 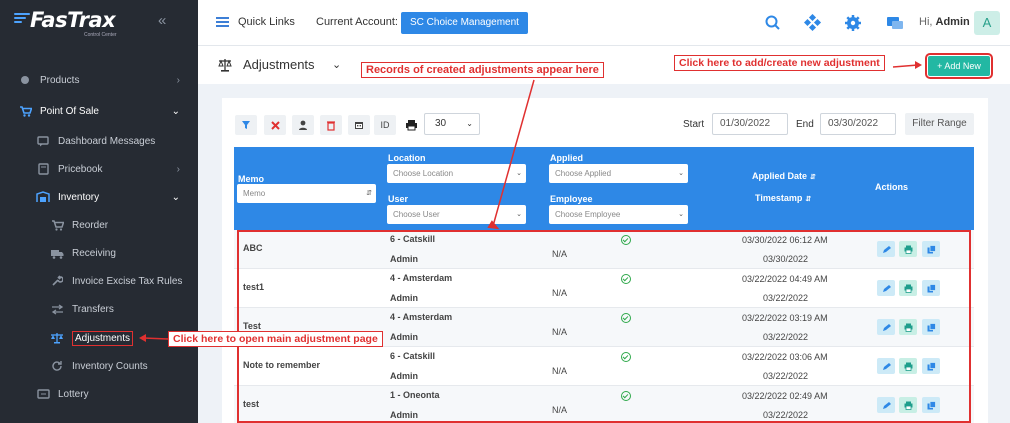 I want to click on employee-select: Choose Employee ⌄, so click(x=618, y=214).